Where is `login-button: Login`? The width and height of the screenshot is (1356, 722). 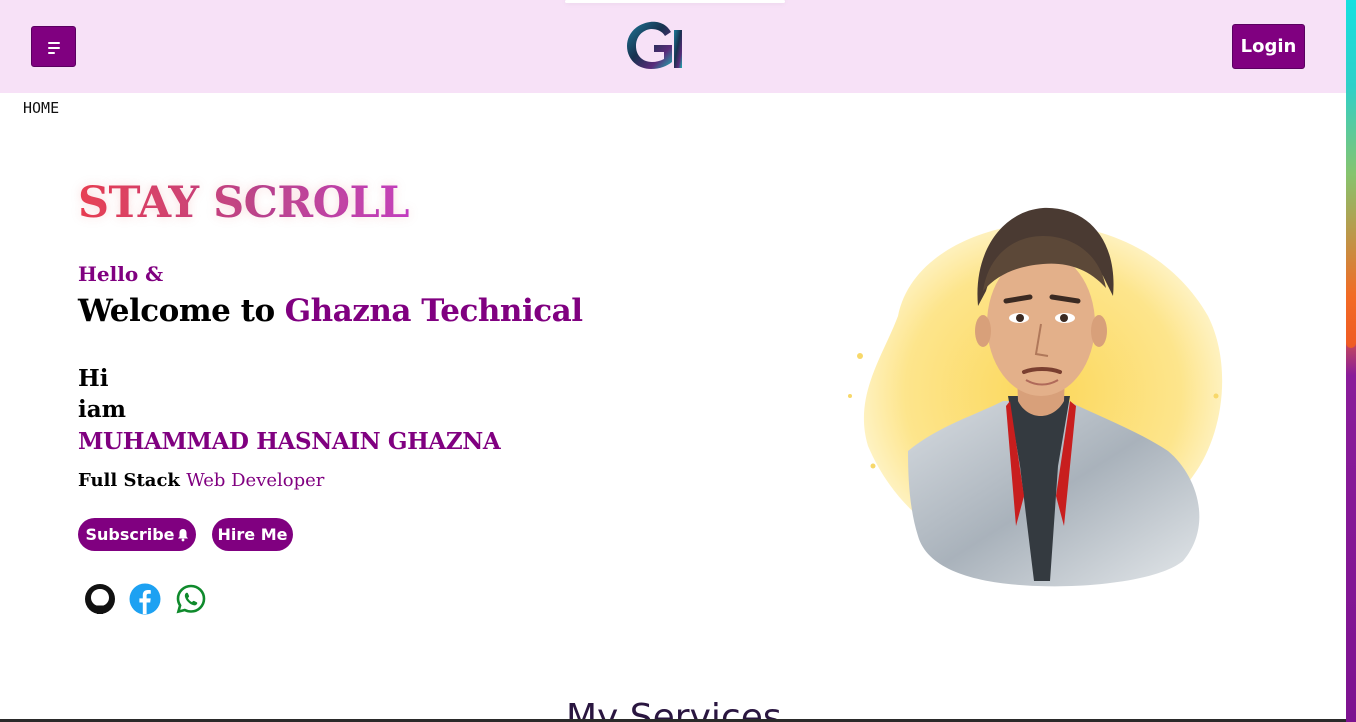 login-button: Login is located at coordinates (1268, 46).